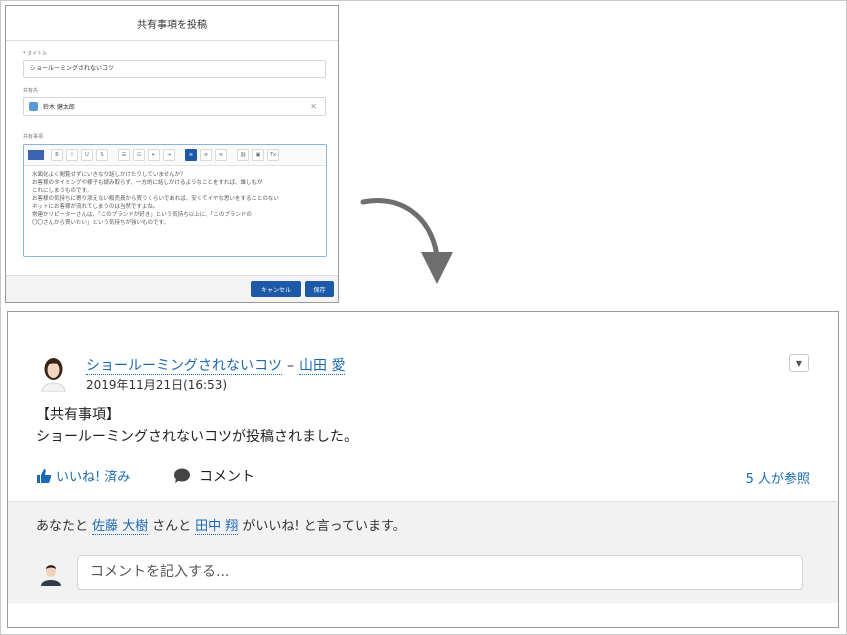 The height and width of the screenshot is (635, 847). I want to click on post-menu-button: ▼, so click(799, 363).